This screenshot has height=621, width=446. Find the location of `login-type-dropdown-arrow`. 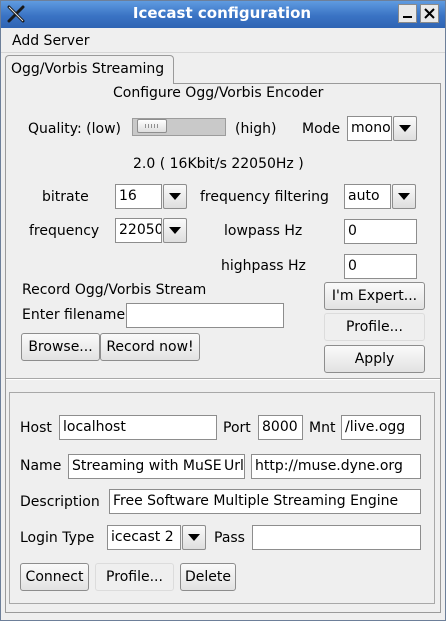

login-type-dropdown-arrow is located at coordinates (194, 537).